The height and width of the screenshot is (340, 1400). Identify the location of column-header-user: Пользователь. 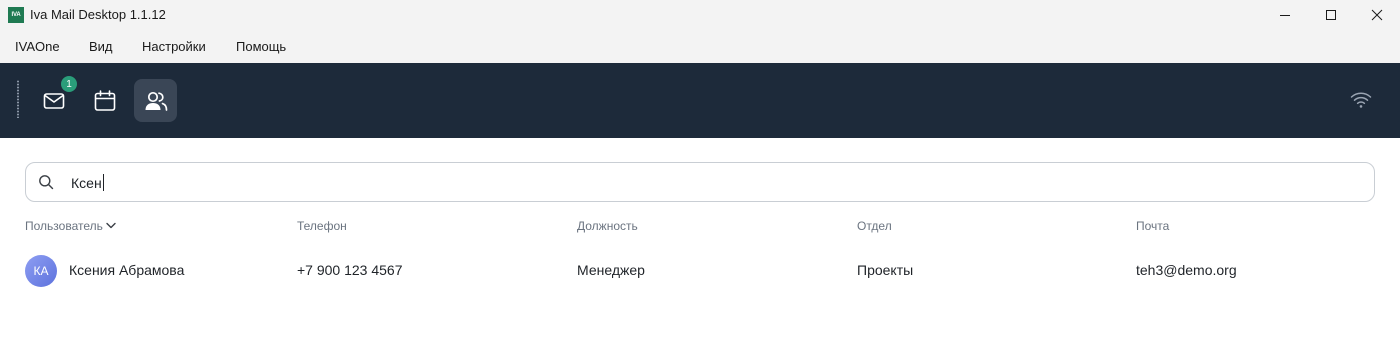
(71, 226).